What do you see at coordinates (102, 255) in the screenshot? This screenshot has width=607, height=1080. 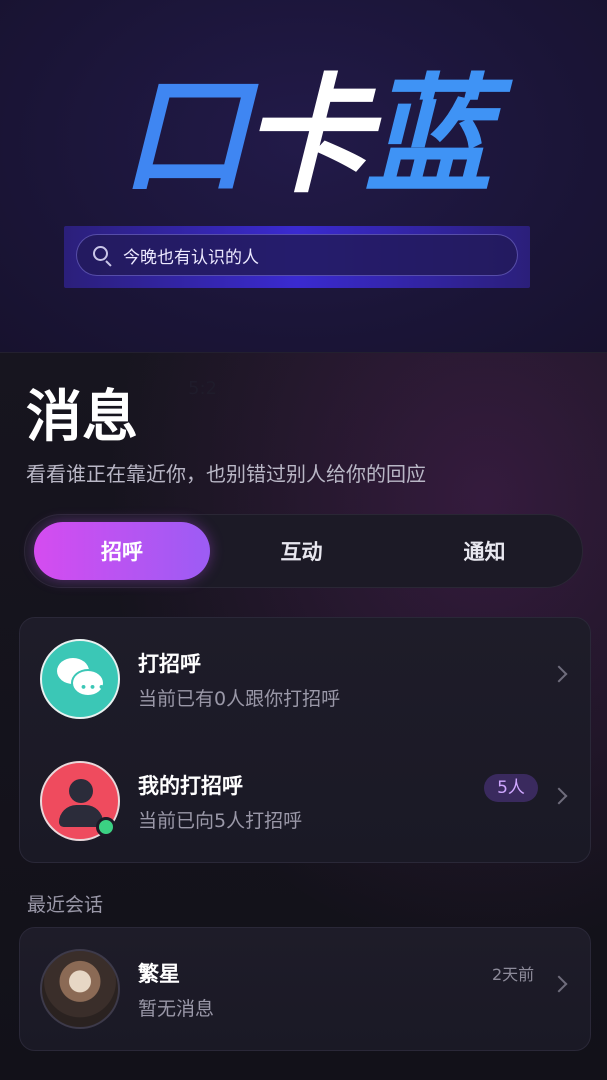 I see `search-icon` at bounding box center [102, 255].